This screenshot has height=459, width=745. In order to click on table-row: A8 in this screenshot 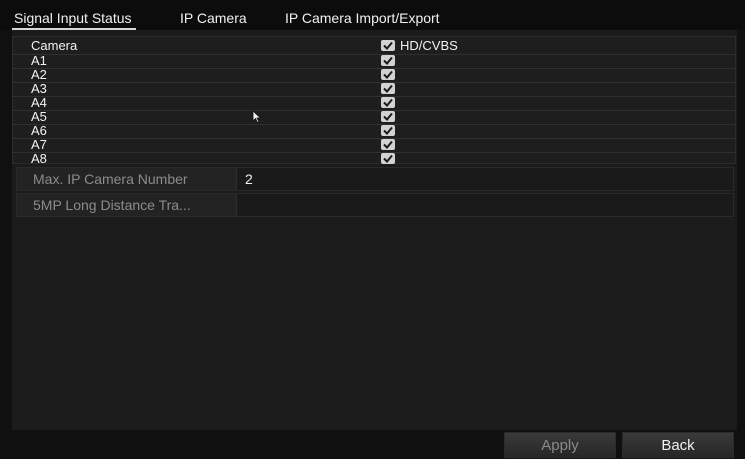, I will do `click(374, 158)`.